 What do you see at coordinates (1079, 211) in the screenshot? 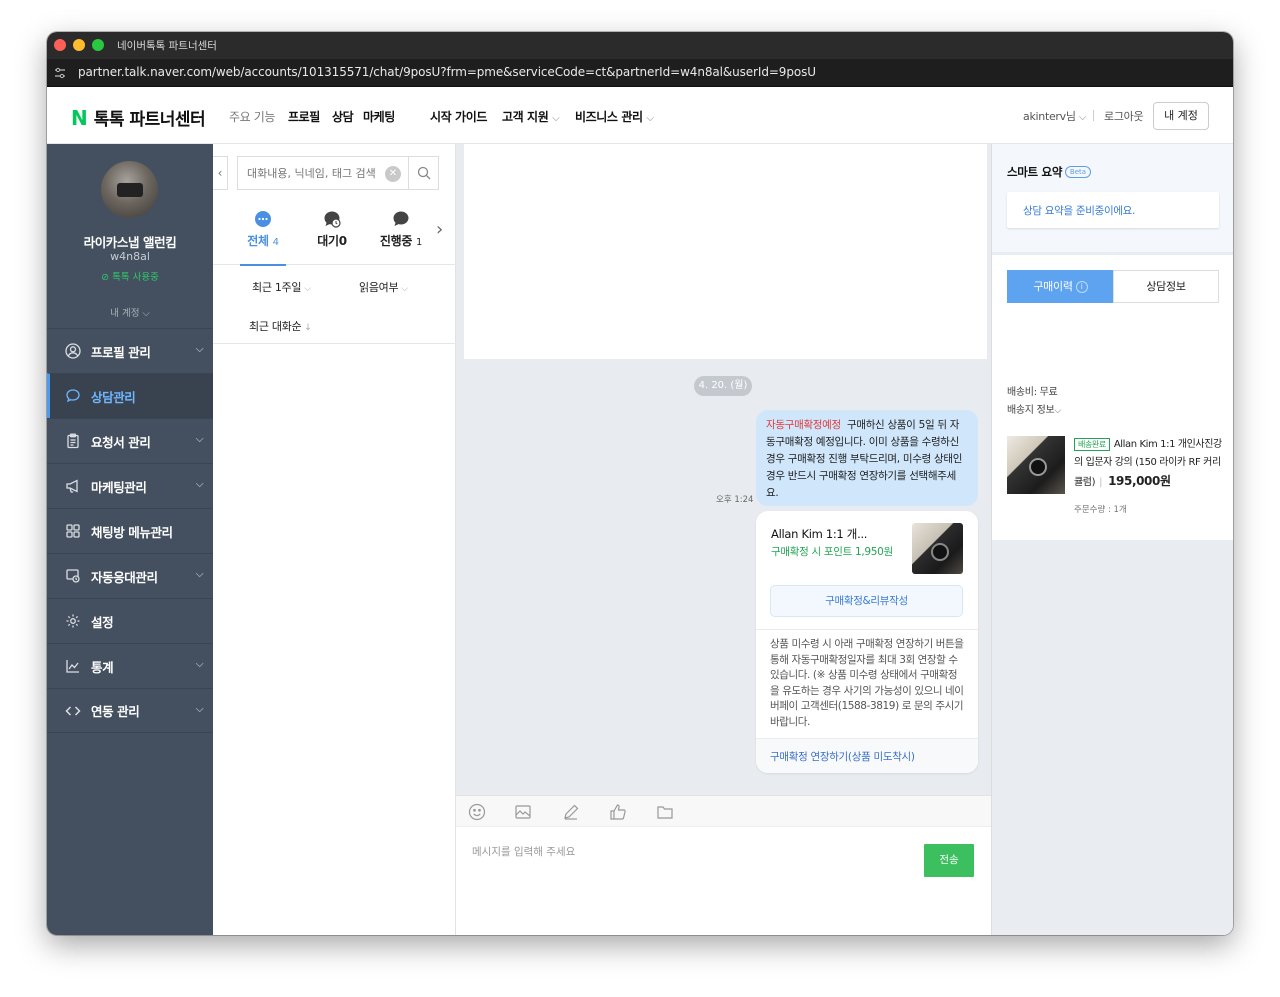
I see `smart-summary-message: 상담 요약을 준비중이에요.` at bounding box center [1079, 211].